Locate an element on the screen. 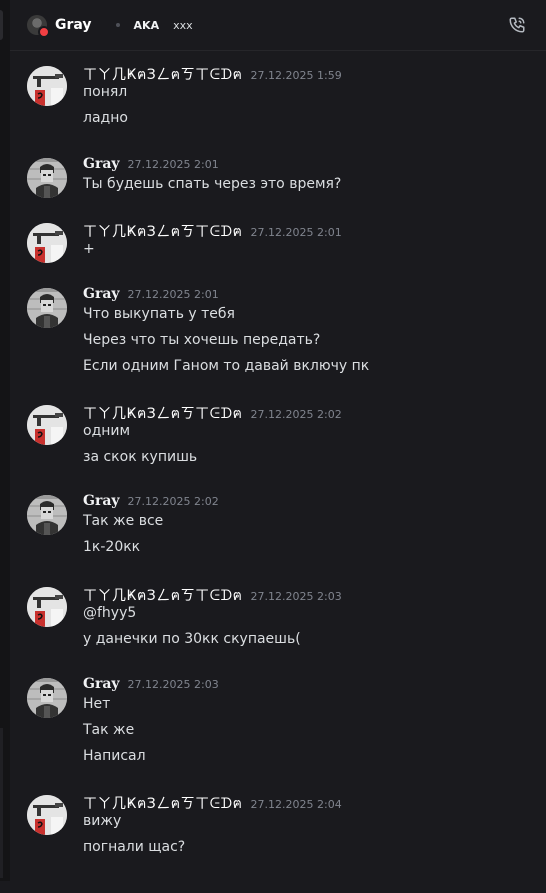 This screenshot has width=546, height=893. message-group: Gray 27.12.2025 2:03 Нет Так же Написал is located at coordinates (278, 726).